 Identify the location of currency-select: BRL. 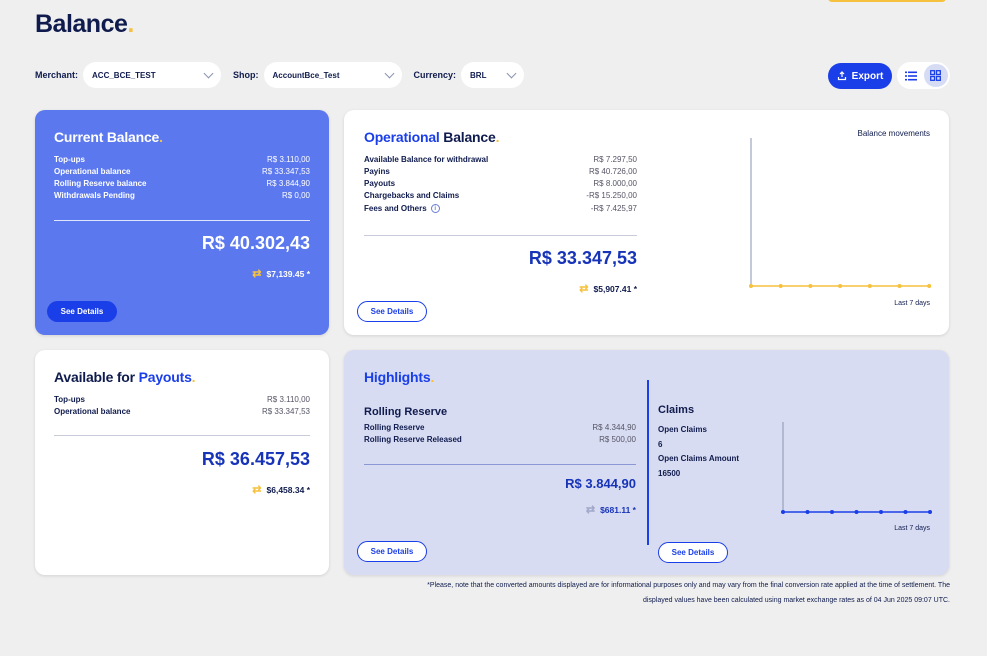
(493, 75).